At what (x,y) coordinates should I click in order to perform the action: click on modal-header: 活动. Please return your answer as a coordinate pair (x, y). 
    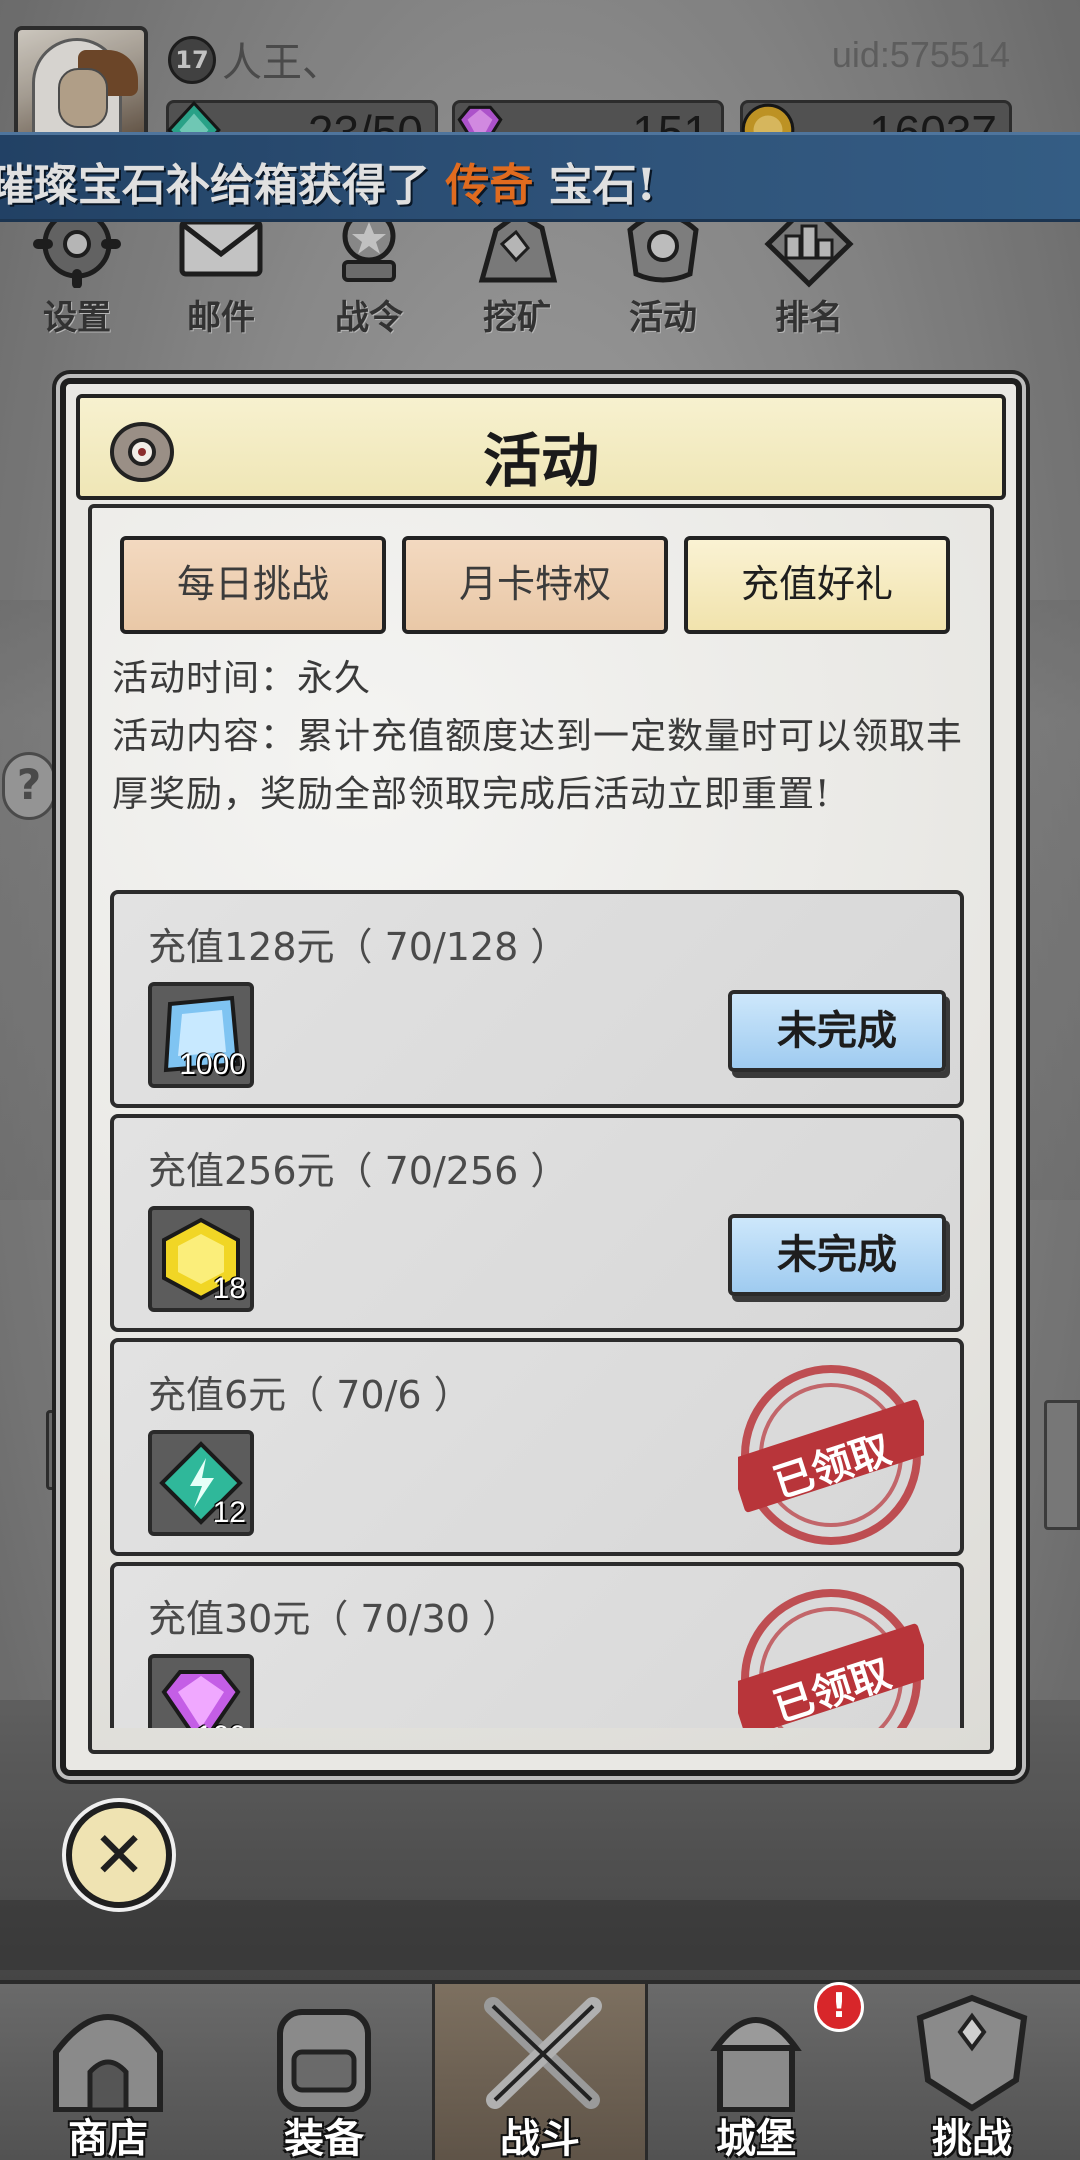
    Looking at the image, I should click on (541, 447).